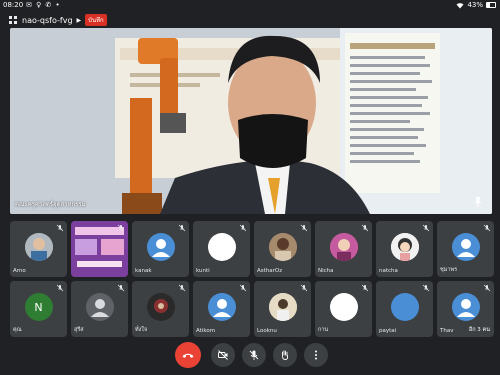  I want to click on mic-toggle-button, so click(254, 355).